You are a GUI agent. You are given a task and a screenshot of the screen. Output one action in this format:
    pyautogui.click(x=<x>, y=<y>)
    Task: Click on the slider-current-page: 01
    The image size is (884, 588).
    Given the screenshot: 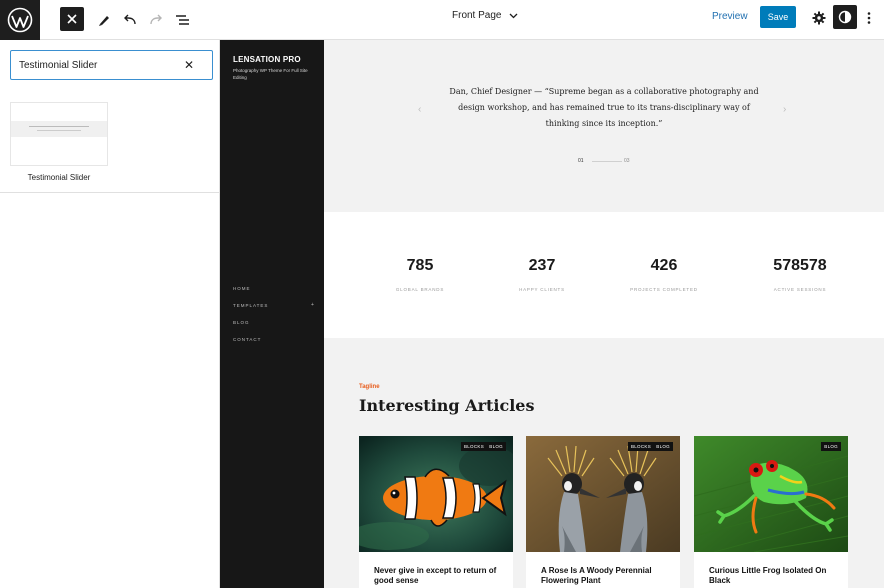 What is the action you would take?
    pyautogui.click(x=581, y=161)
    